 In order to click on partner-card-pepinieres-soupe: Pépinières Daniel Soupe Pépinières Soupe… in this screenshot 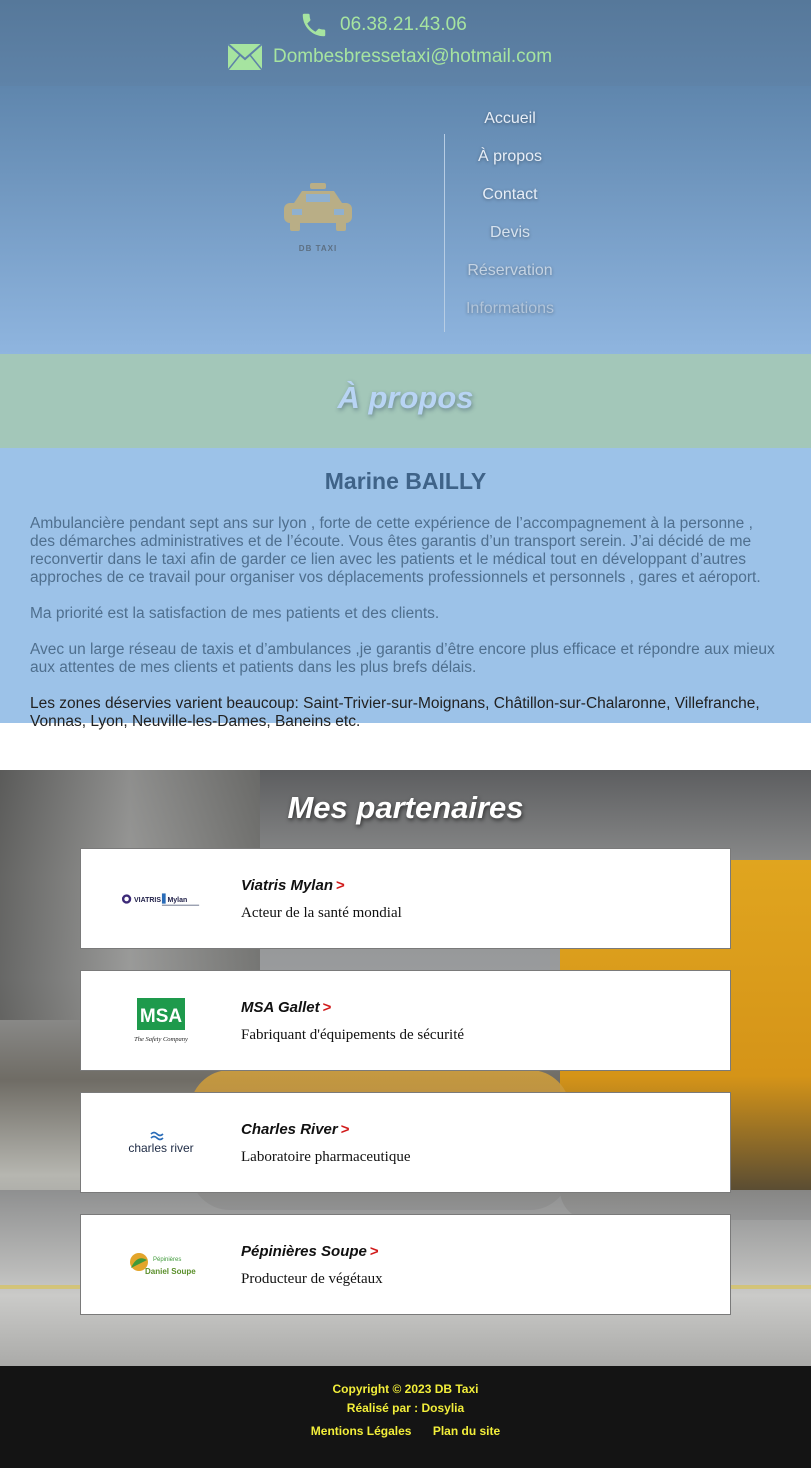, I will do `click(405, 1264)`.